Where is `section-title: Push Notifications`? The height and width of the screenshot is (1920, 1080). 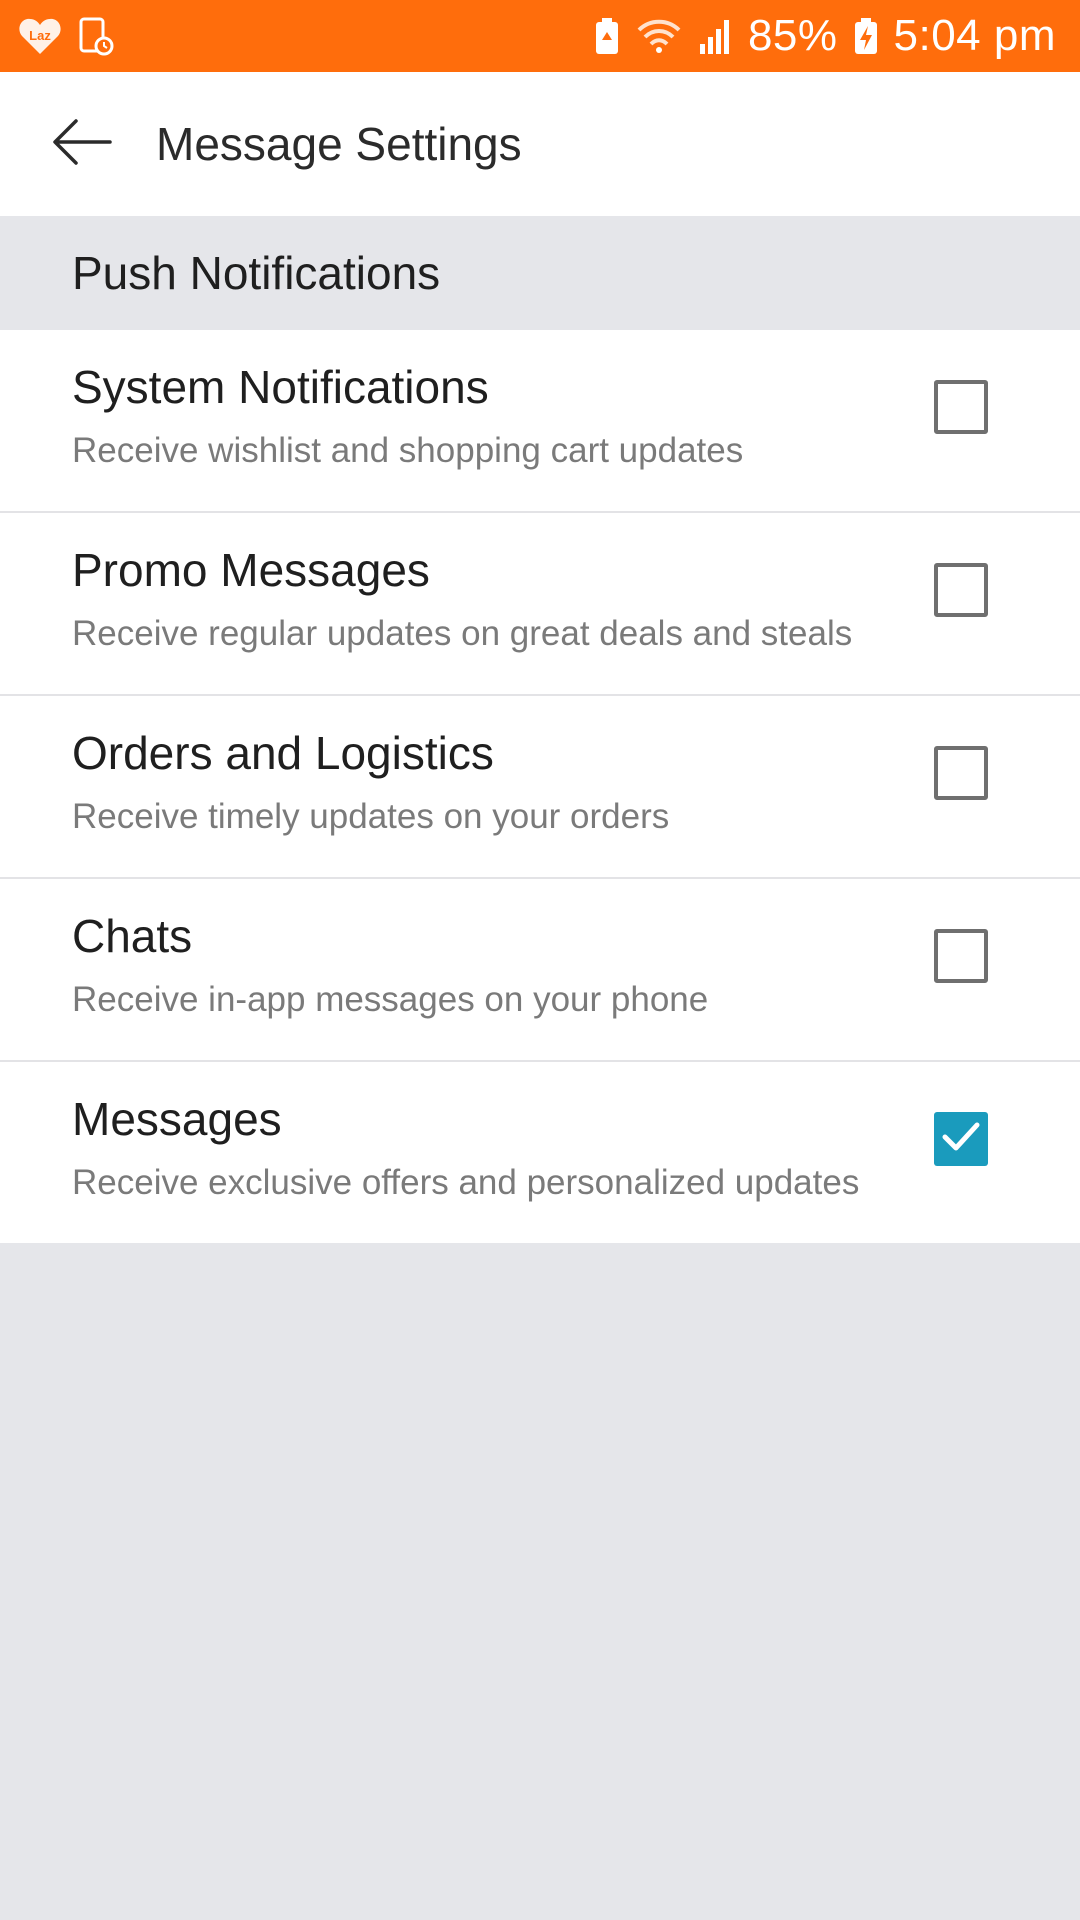 section-title: Push Notifications is located at coordinates (256, 273).